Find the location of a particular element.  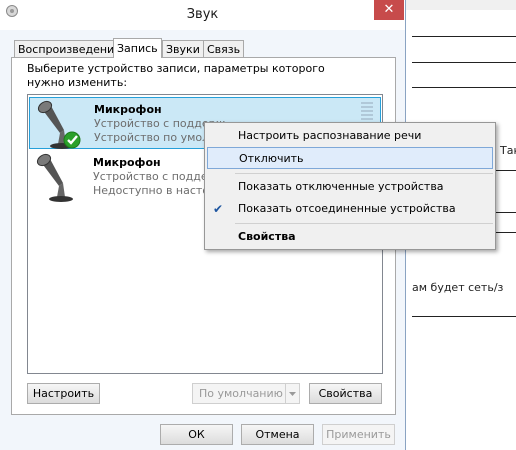

dropdown-arrow-icon is located at coordinates (292, 393).